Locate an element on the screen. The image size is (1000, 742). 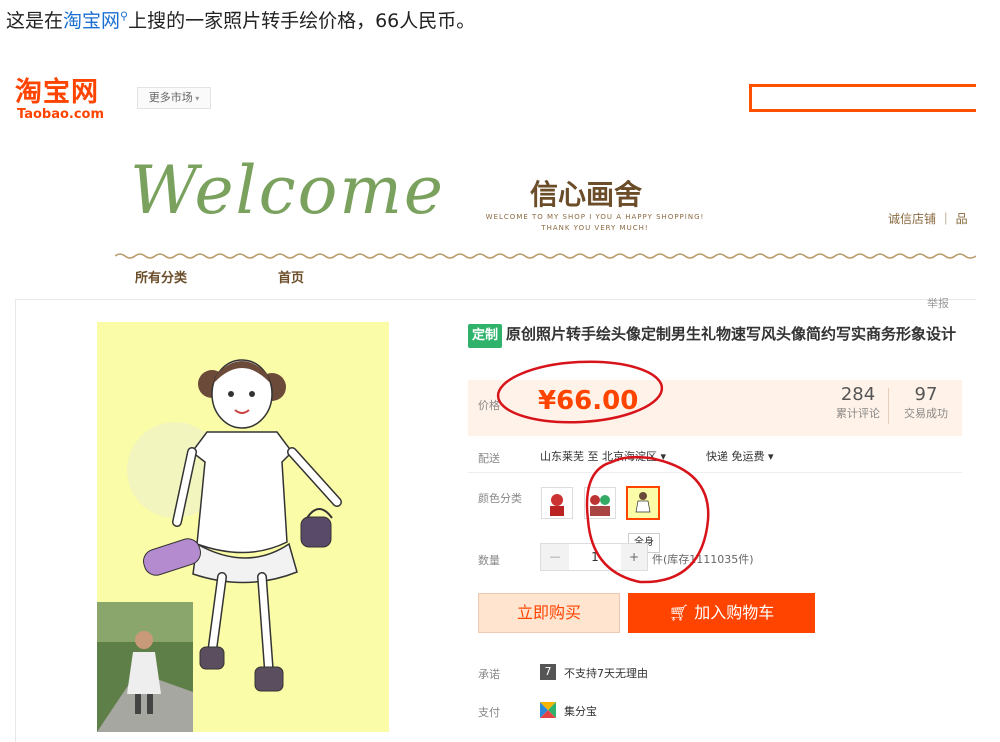
option-annotation-circle is located at coordinates (647, 519).